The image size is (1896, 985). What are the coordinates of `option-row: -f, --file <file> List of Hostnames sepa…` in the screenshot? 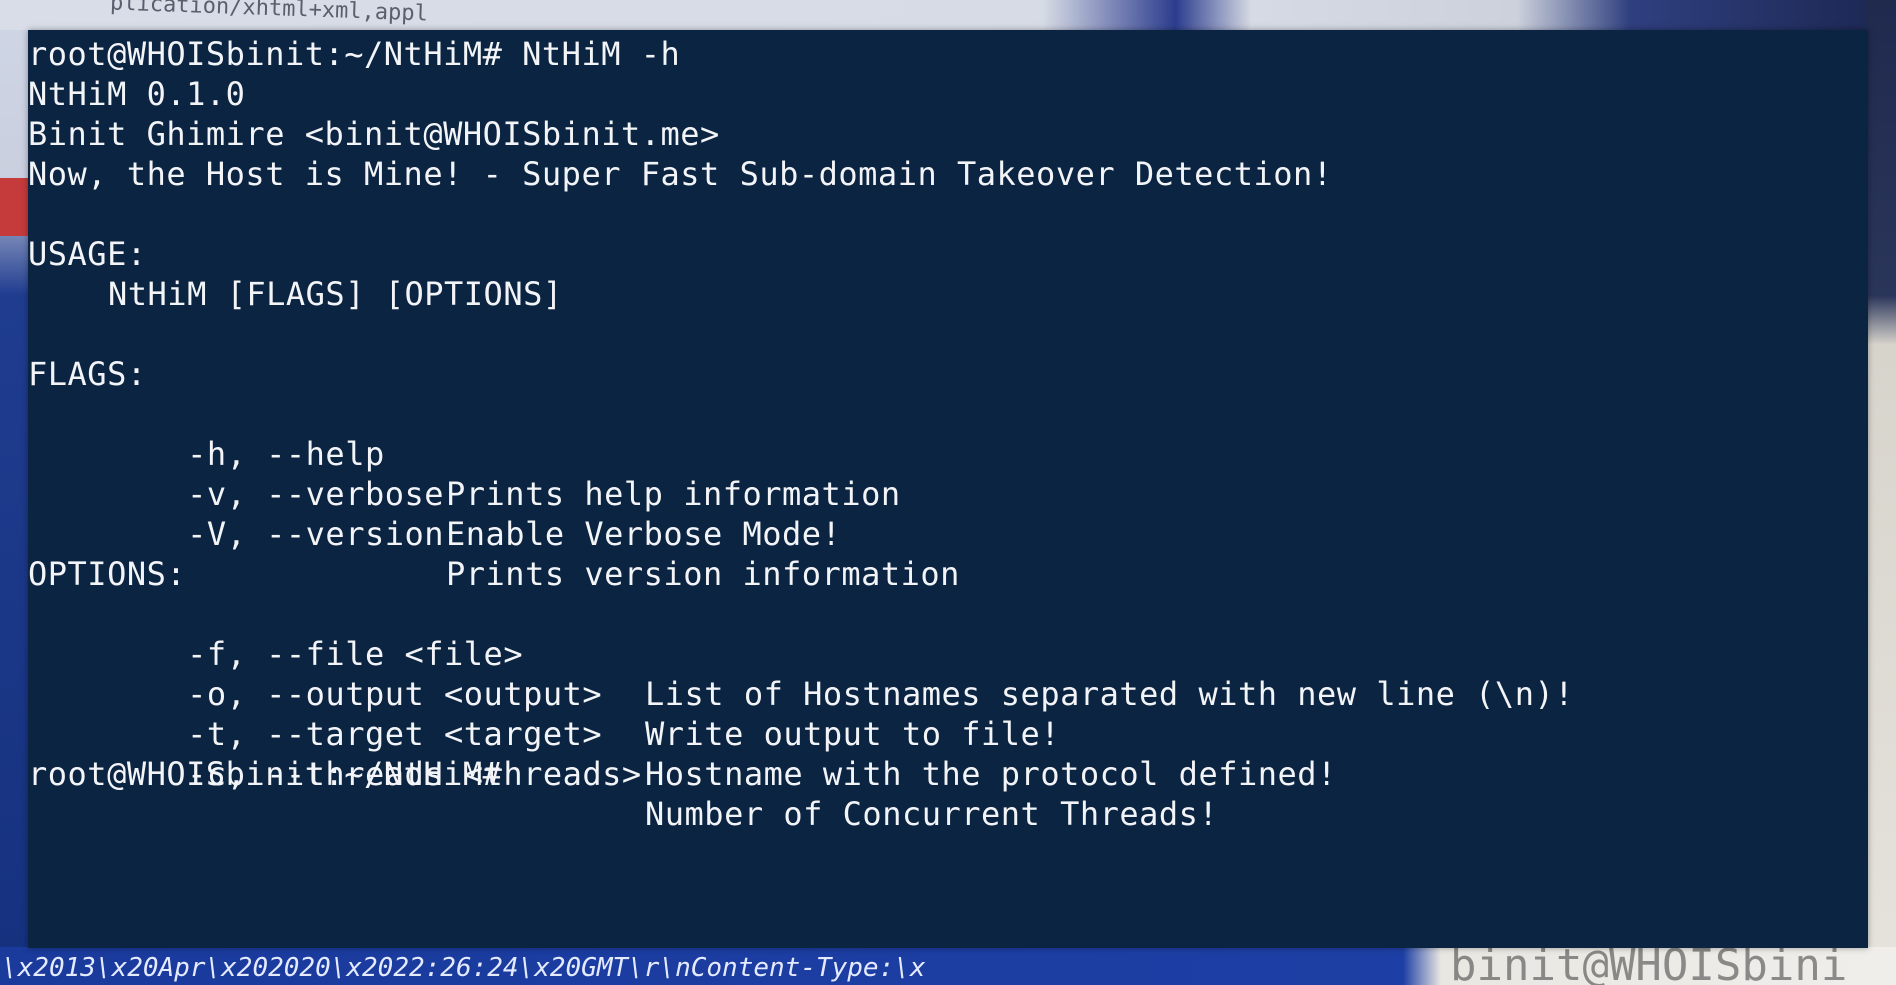 It's located at (918, 653).